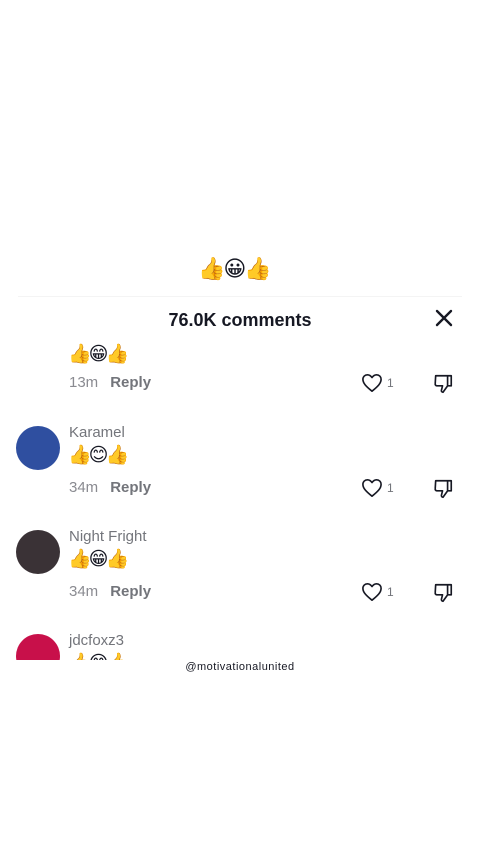 The width and height of the screenshot is (480, 854). I want to click on comment-item: jdcfoxz3 👍😊👍, so click(240, 643).